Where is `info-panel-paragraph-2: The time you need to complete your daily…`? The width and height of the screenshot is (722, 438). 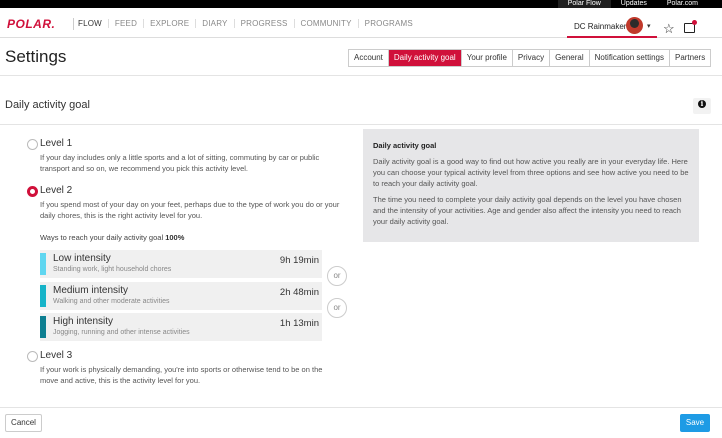
info-panel-paragraph-2: The time you need to complete your daily… is located at coordinates (527, 210).